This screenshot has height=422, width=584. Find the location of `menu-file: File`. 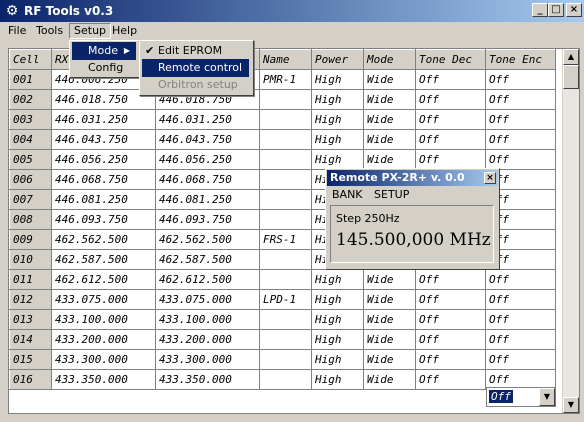

menu-file: File is located at coordinates (17, 31).